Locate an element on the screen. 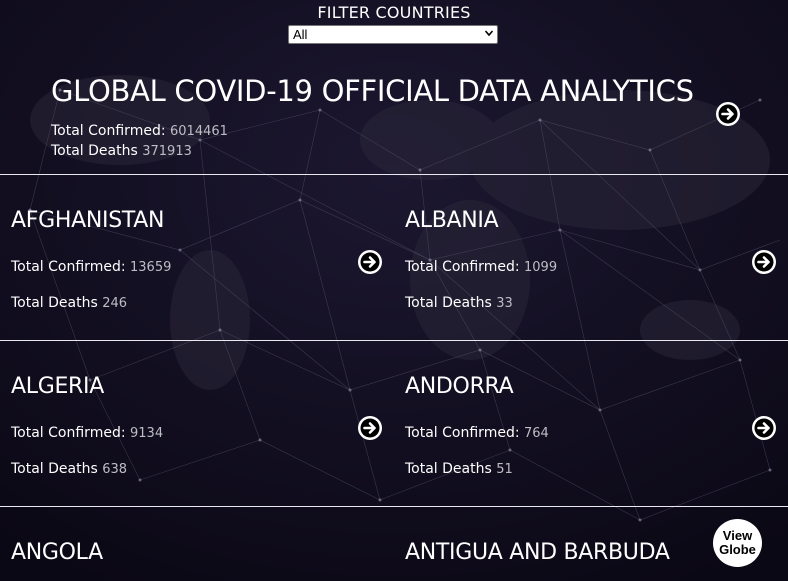 The width and height of the screenshot is (788, 581). afghanistan-confirmed: Total Confirmed: 13659 is located at coordinates (91, 267).